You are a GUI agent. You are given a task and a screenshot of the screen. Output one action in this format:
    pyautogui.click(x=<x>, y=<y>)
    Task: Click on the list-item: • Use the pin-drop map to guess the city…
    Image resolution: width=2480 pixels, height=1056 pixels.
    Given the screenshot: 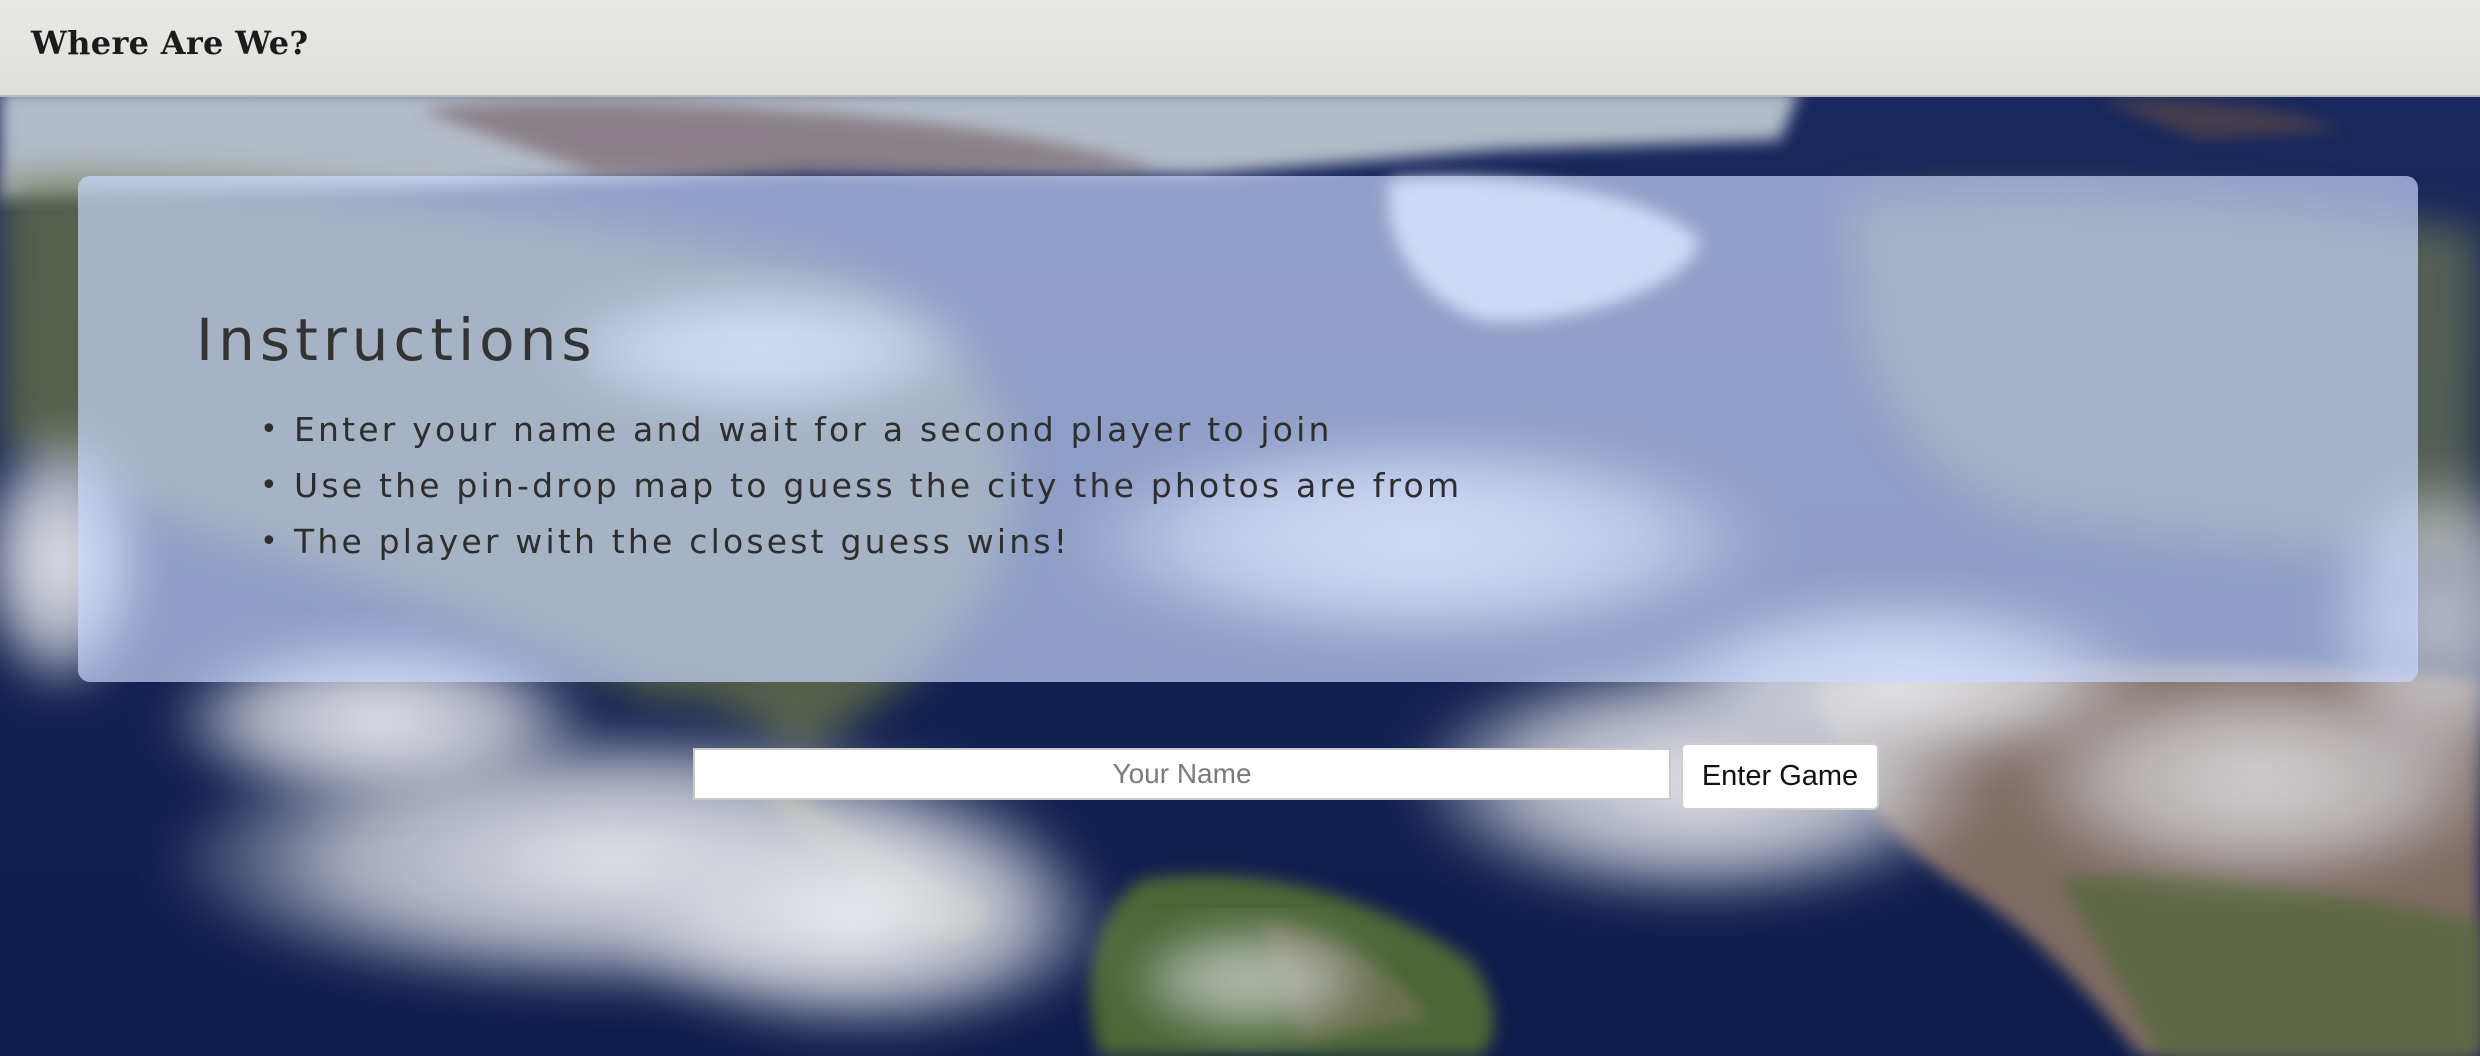 What is the action you would take?
    pyautogui.click(x=861, y=486)
    